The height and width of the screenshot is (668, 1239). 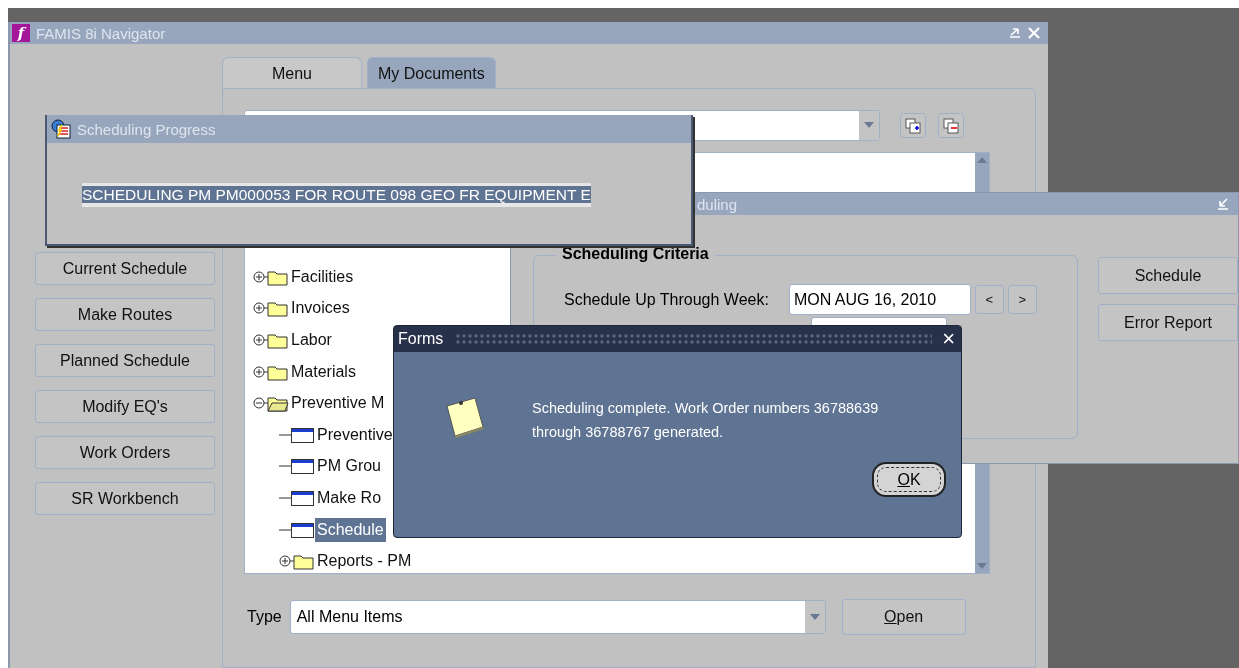 I want to click on side-button: SR Workbench, so click(x=125, y=498).